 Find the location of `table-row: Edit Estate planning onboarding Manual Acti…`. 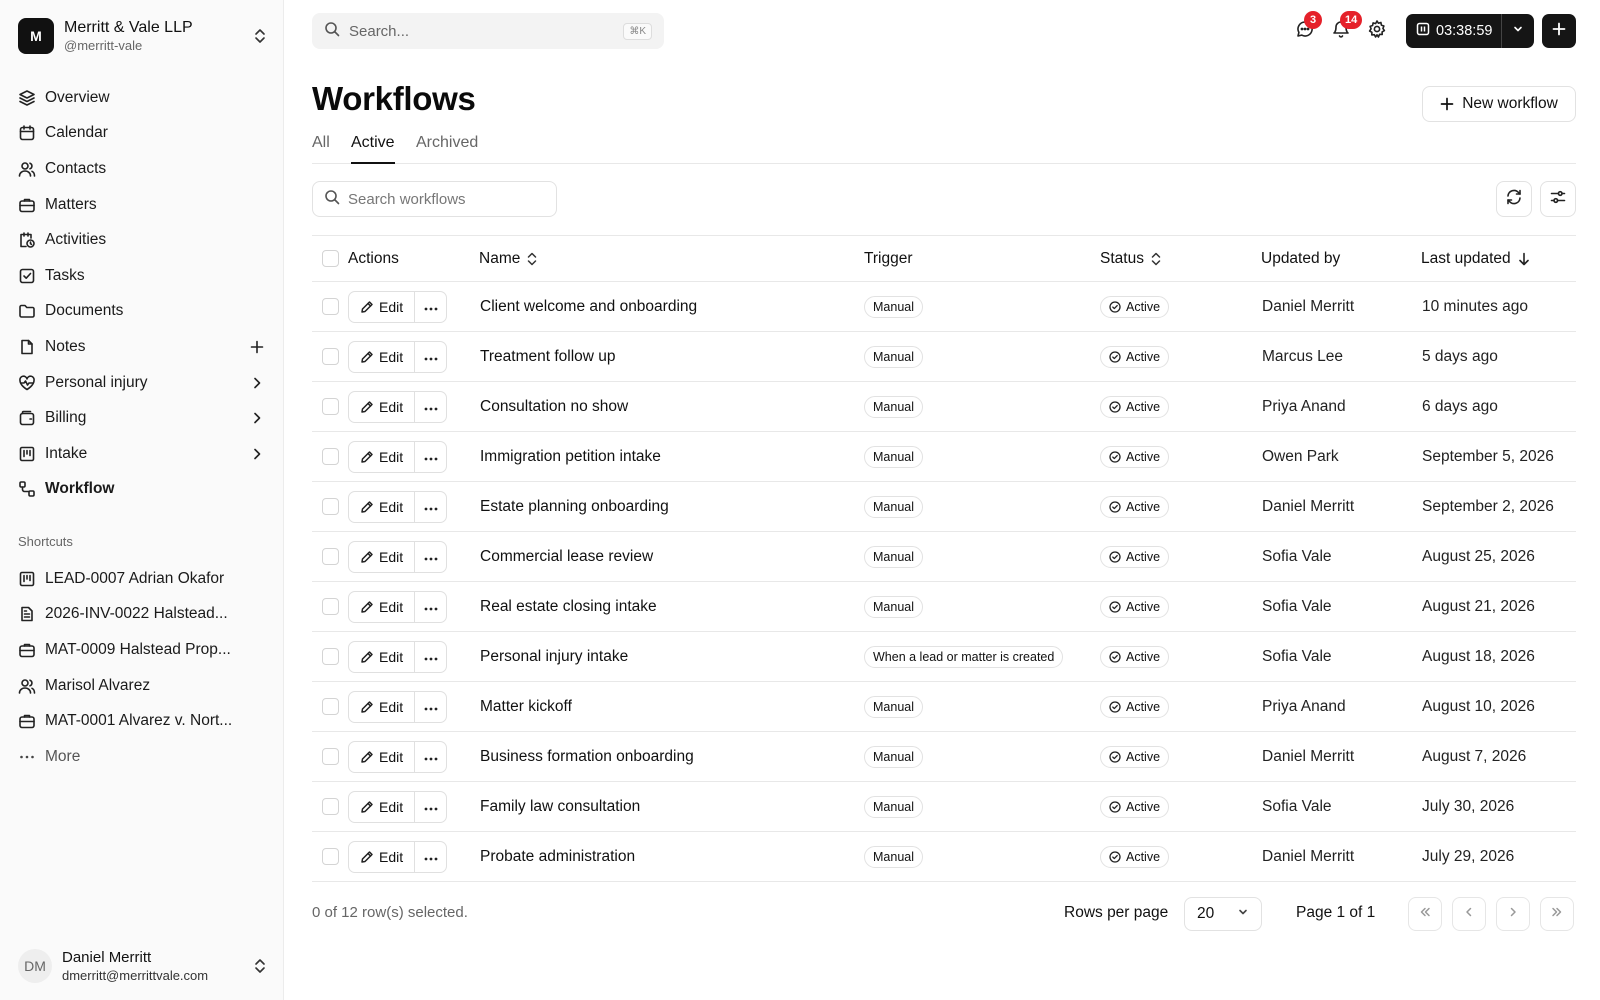

table-row: Edit Estate planning onboarding Manual Acti… is located at coordinates (944, 507).